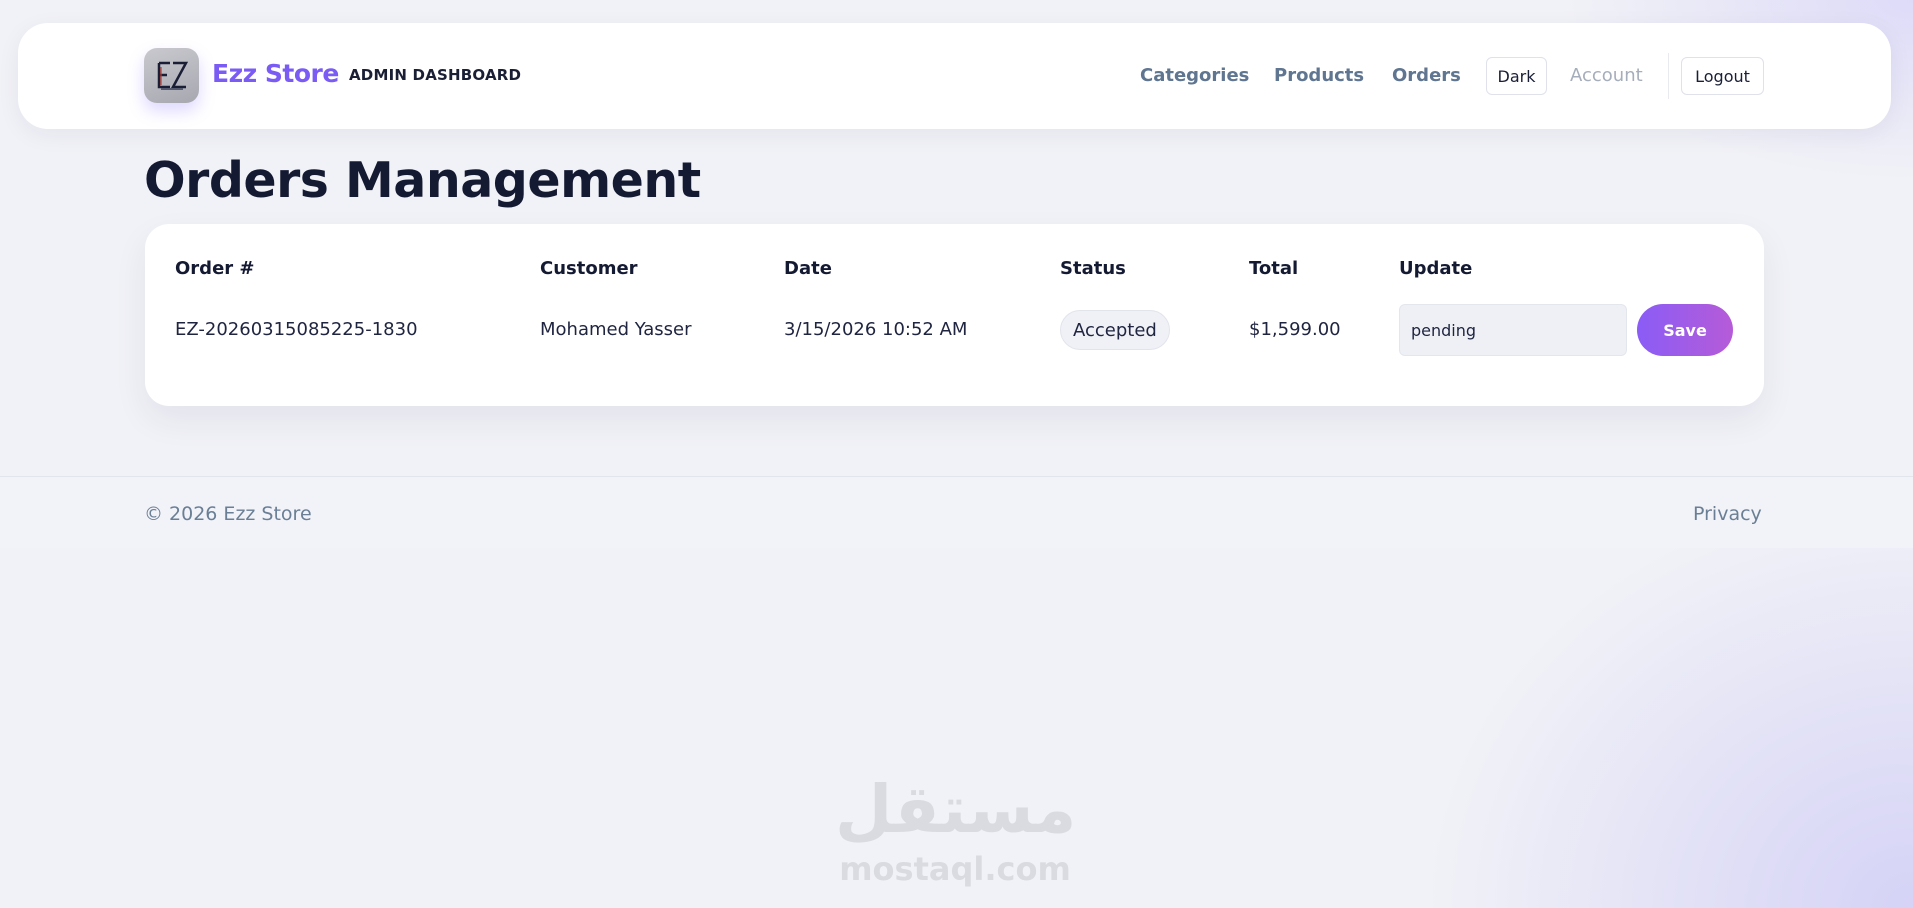 The image size is (1913, 908). What do you see at coordinates (956, 809) in the screenshot?
I see `watermark-arabic: مستقل` at bounding box center [956, 809].